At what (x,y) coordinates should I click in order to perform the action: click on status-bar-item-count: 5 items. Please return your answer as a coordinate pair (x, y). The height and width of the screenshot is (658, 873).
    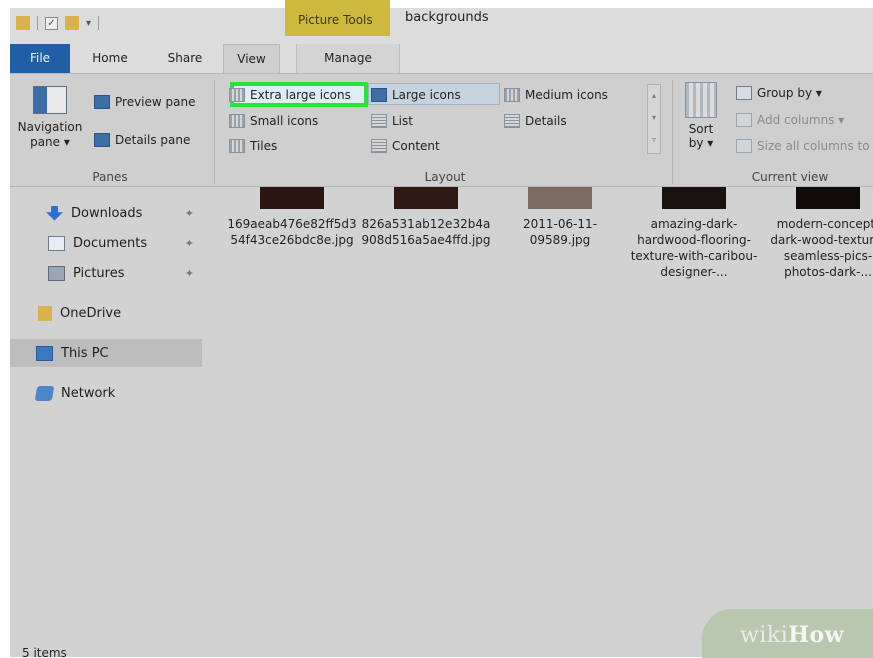
    Looking at the image, I should click on (44, 652).